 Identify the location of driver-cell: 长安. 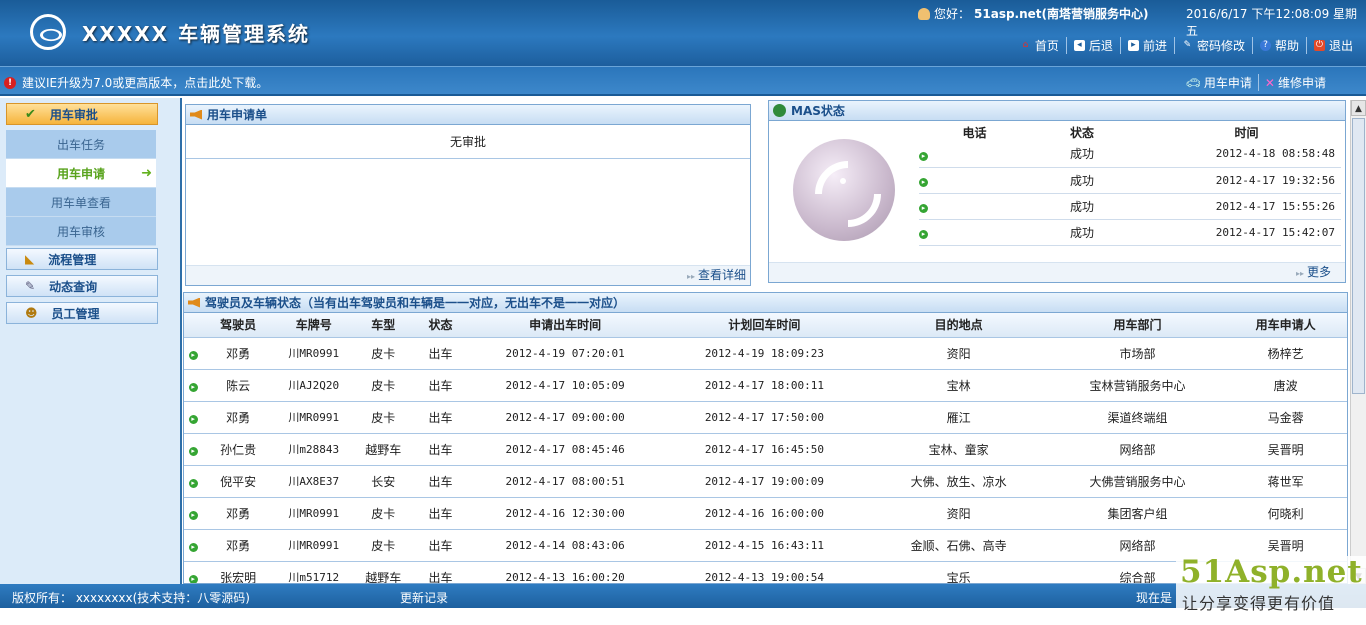
(383, 481).